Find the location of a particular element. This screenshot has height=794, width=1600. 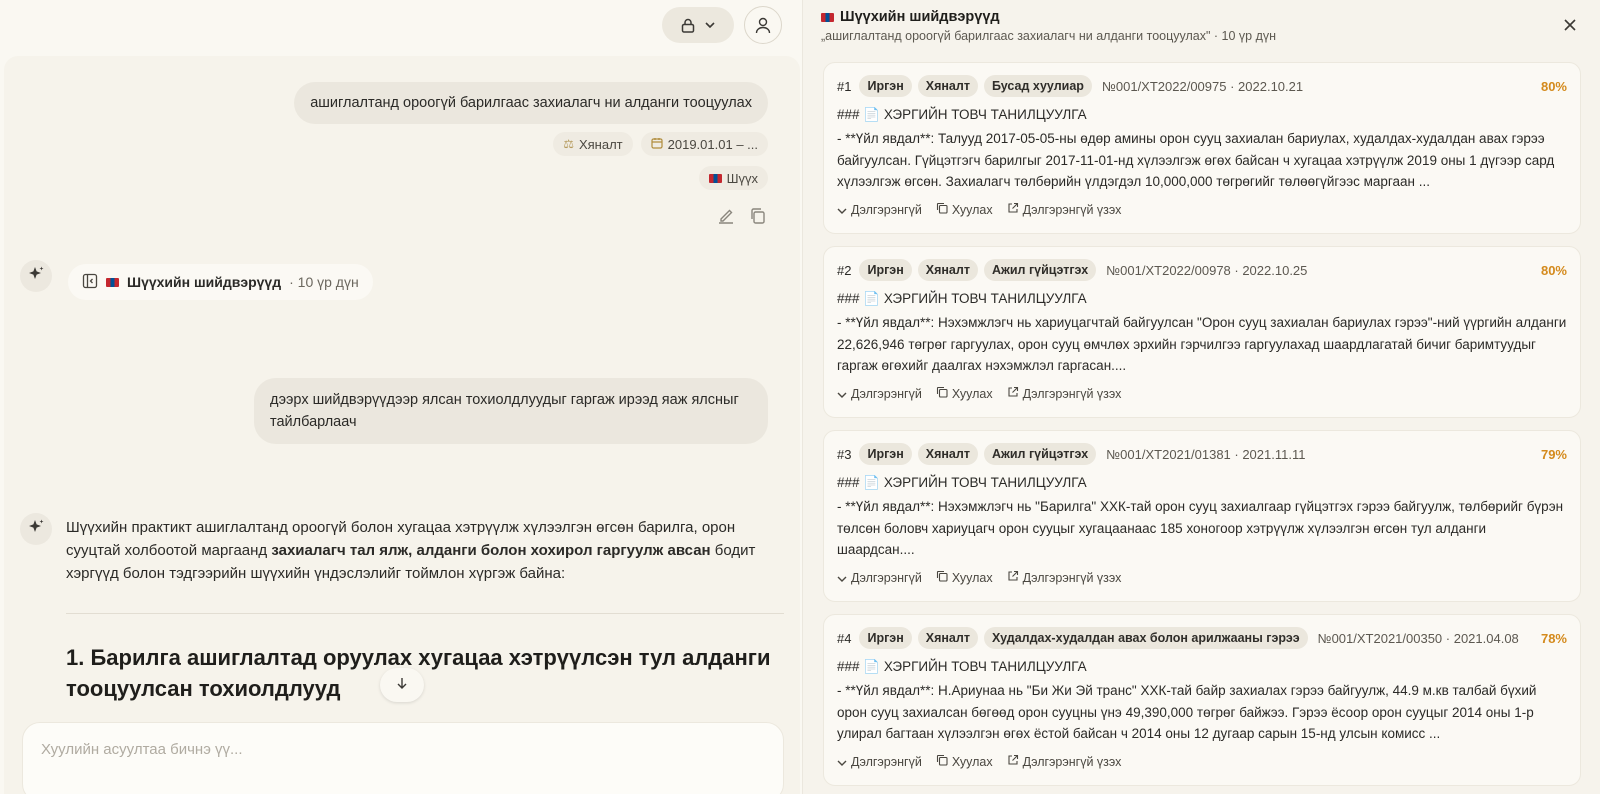

user-menu-button is located at coordinates (763, 25).